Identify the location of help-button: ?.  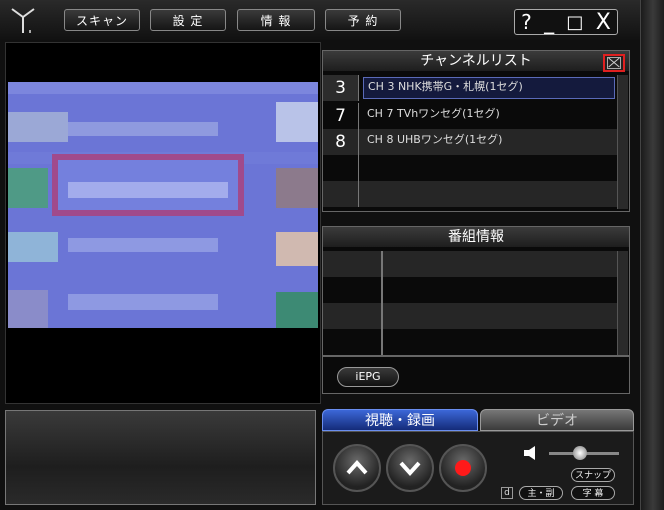
(526, 22).